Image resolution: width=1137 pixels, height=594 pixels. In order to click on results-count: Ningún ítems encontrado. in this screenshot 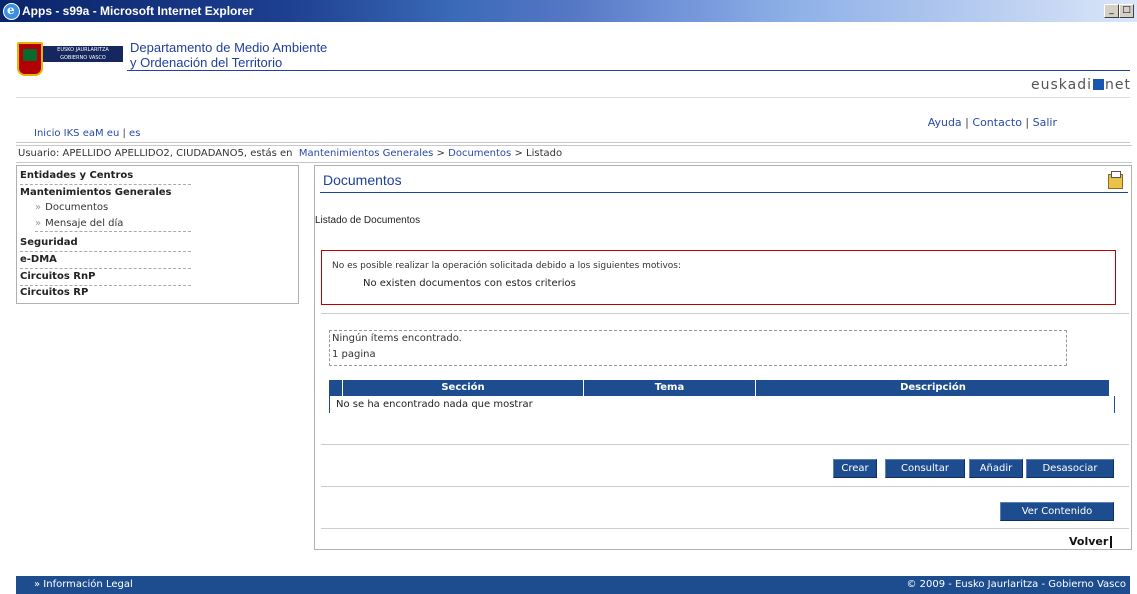, I will do `click(397, 338)`.